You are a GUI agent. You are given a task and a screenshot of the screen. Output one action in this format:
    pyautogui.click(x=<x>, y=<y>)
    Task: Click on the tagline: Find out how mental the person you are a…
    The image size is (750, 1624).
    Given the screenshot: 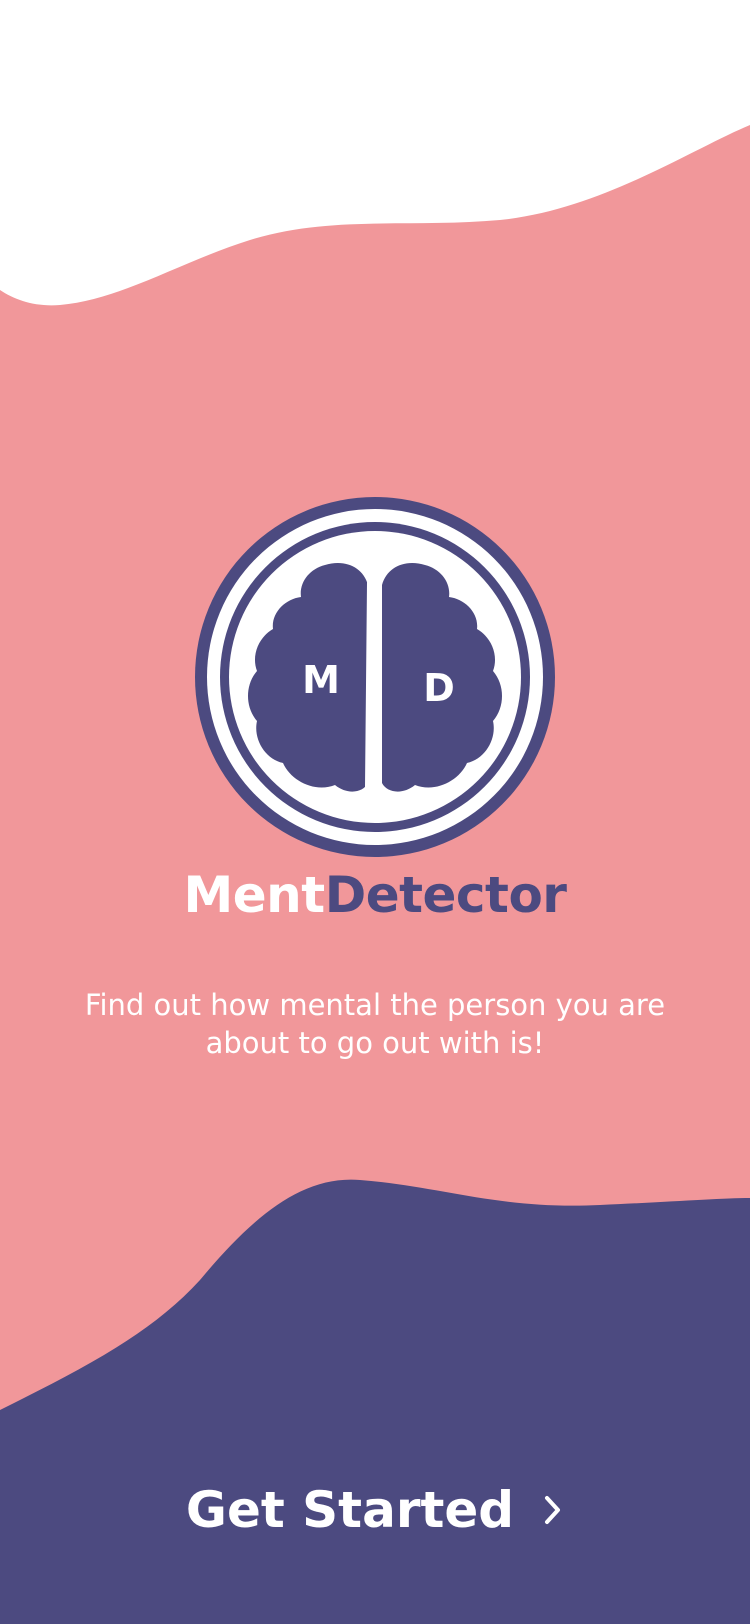 What is the action you would take?
    pyautogui.click(x=375, y=1024)
    